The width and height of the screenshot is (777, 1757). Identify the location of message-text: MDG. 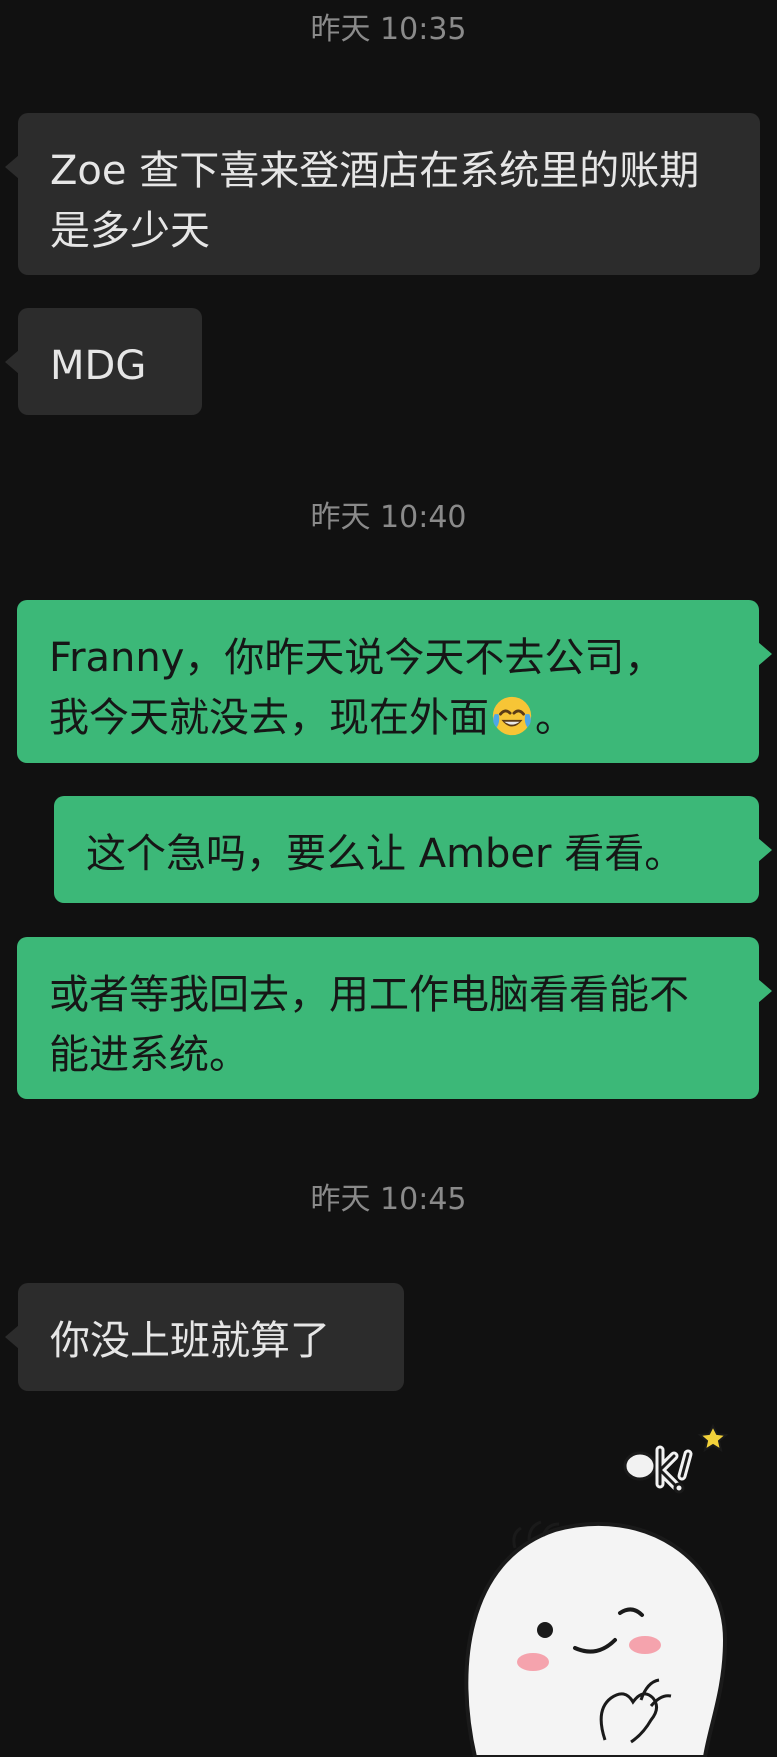
(98, 366).